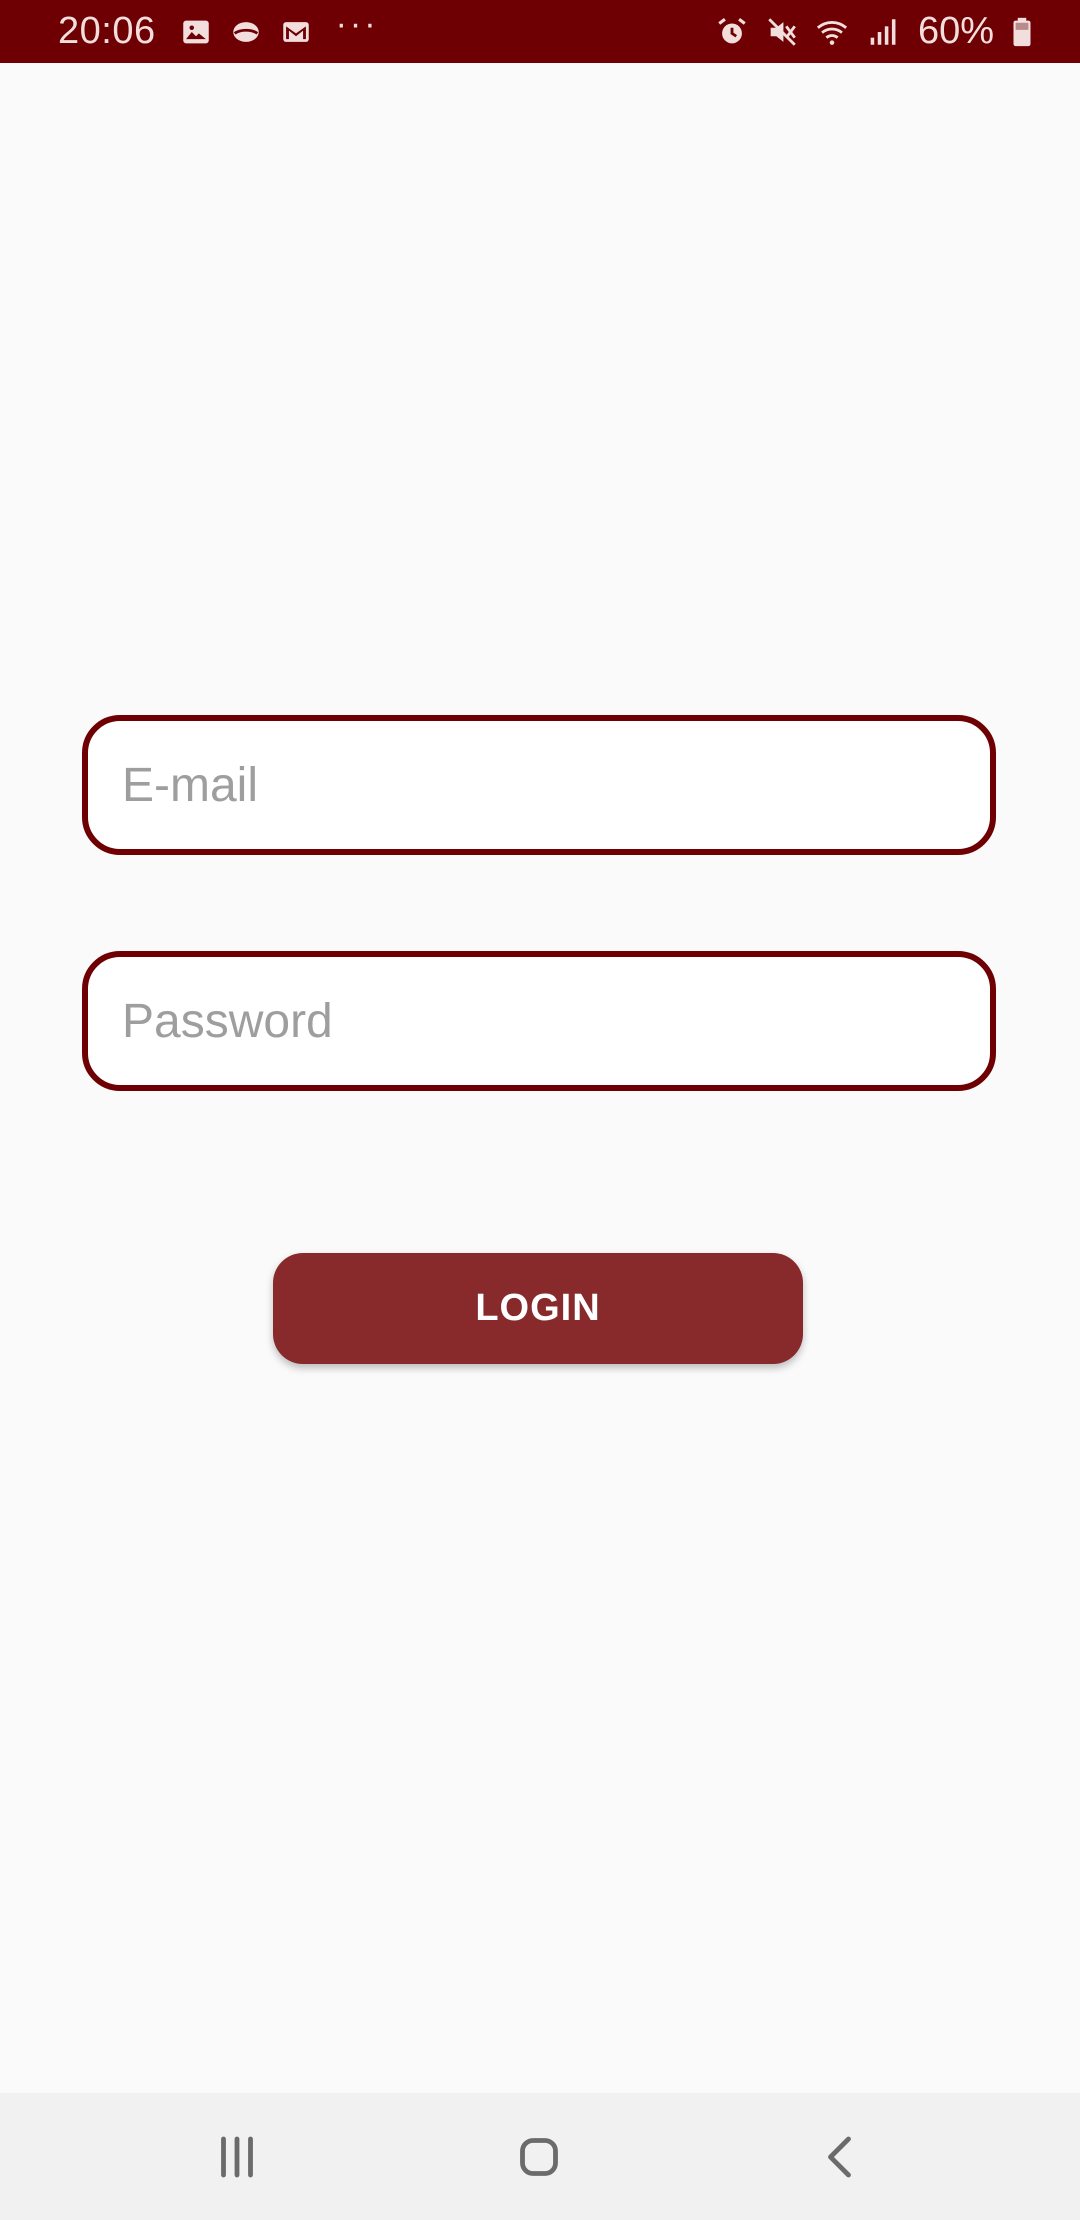 The image size is (1080, 2220). What do you see at coordinates (882, 32) in the screenshot?
I see `signal-icon` at bounding box center [882, 32].